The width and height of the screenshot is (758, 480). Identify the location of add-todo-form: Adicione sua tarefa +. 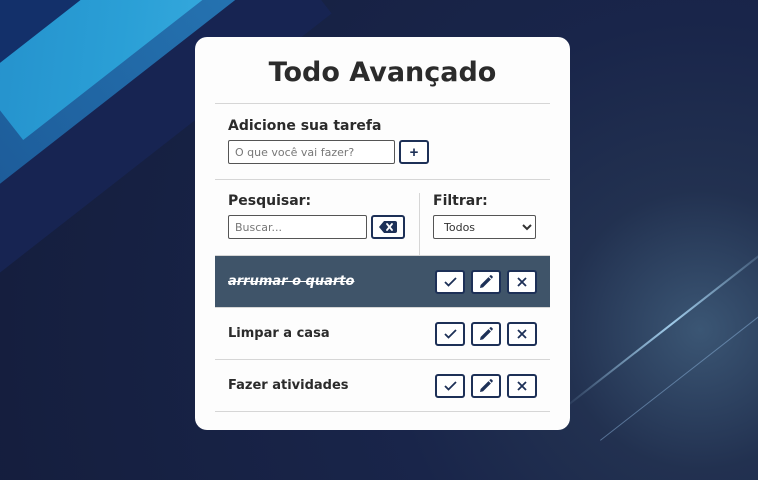
(382, 141).